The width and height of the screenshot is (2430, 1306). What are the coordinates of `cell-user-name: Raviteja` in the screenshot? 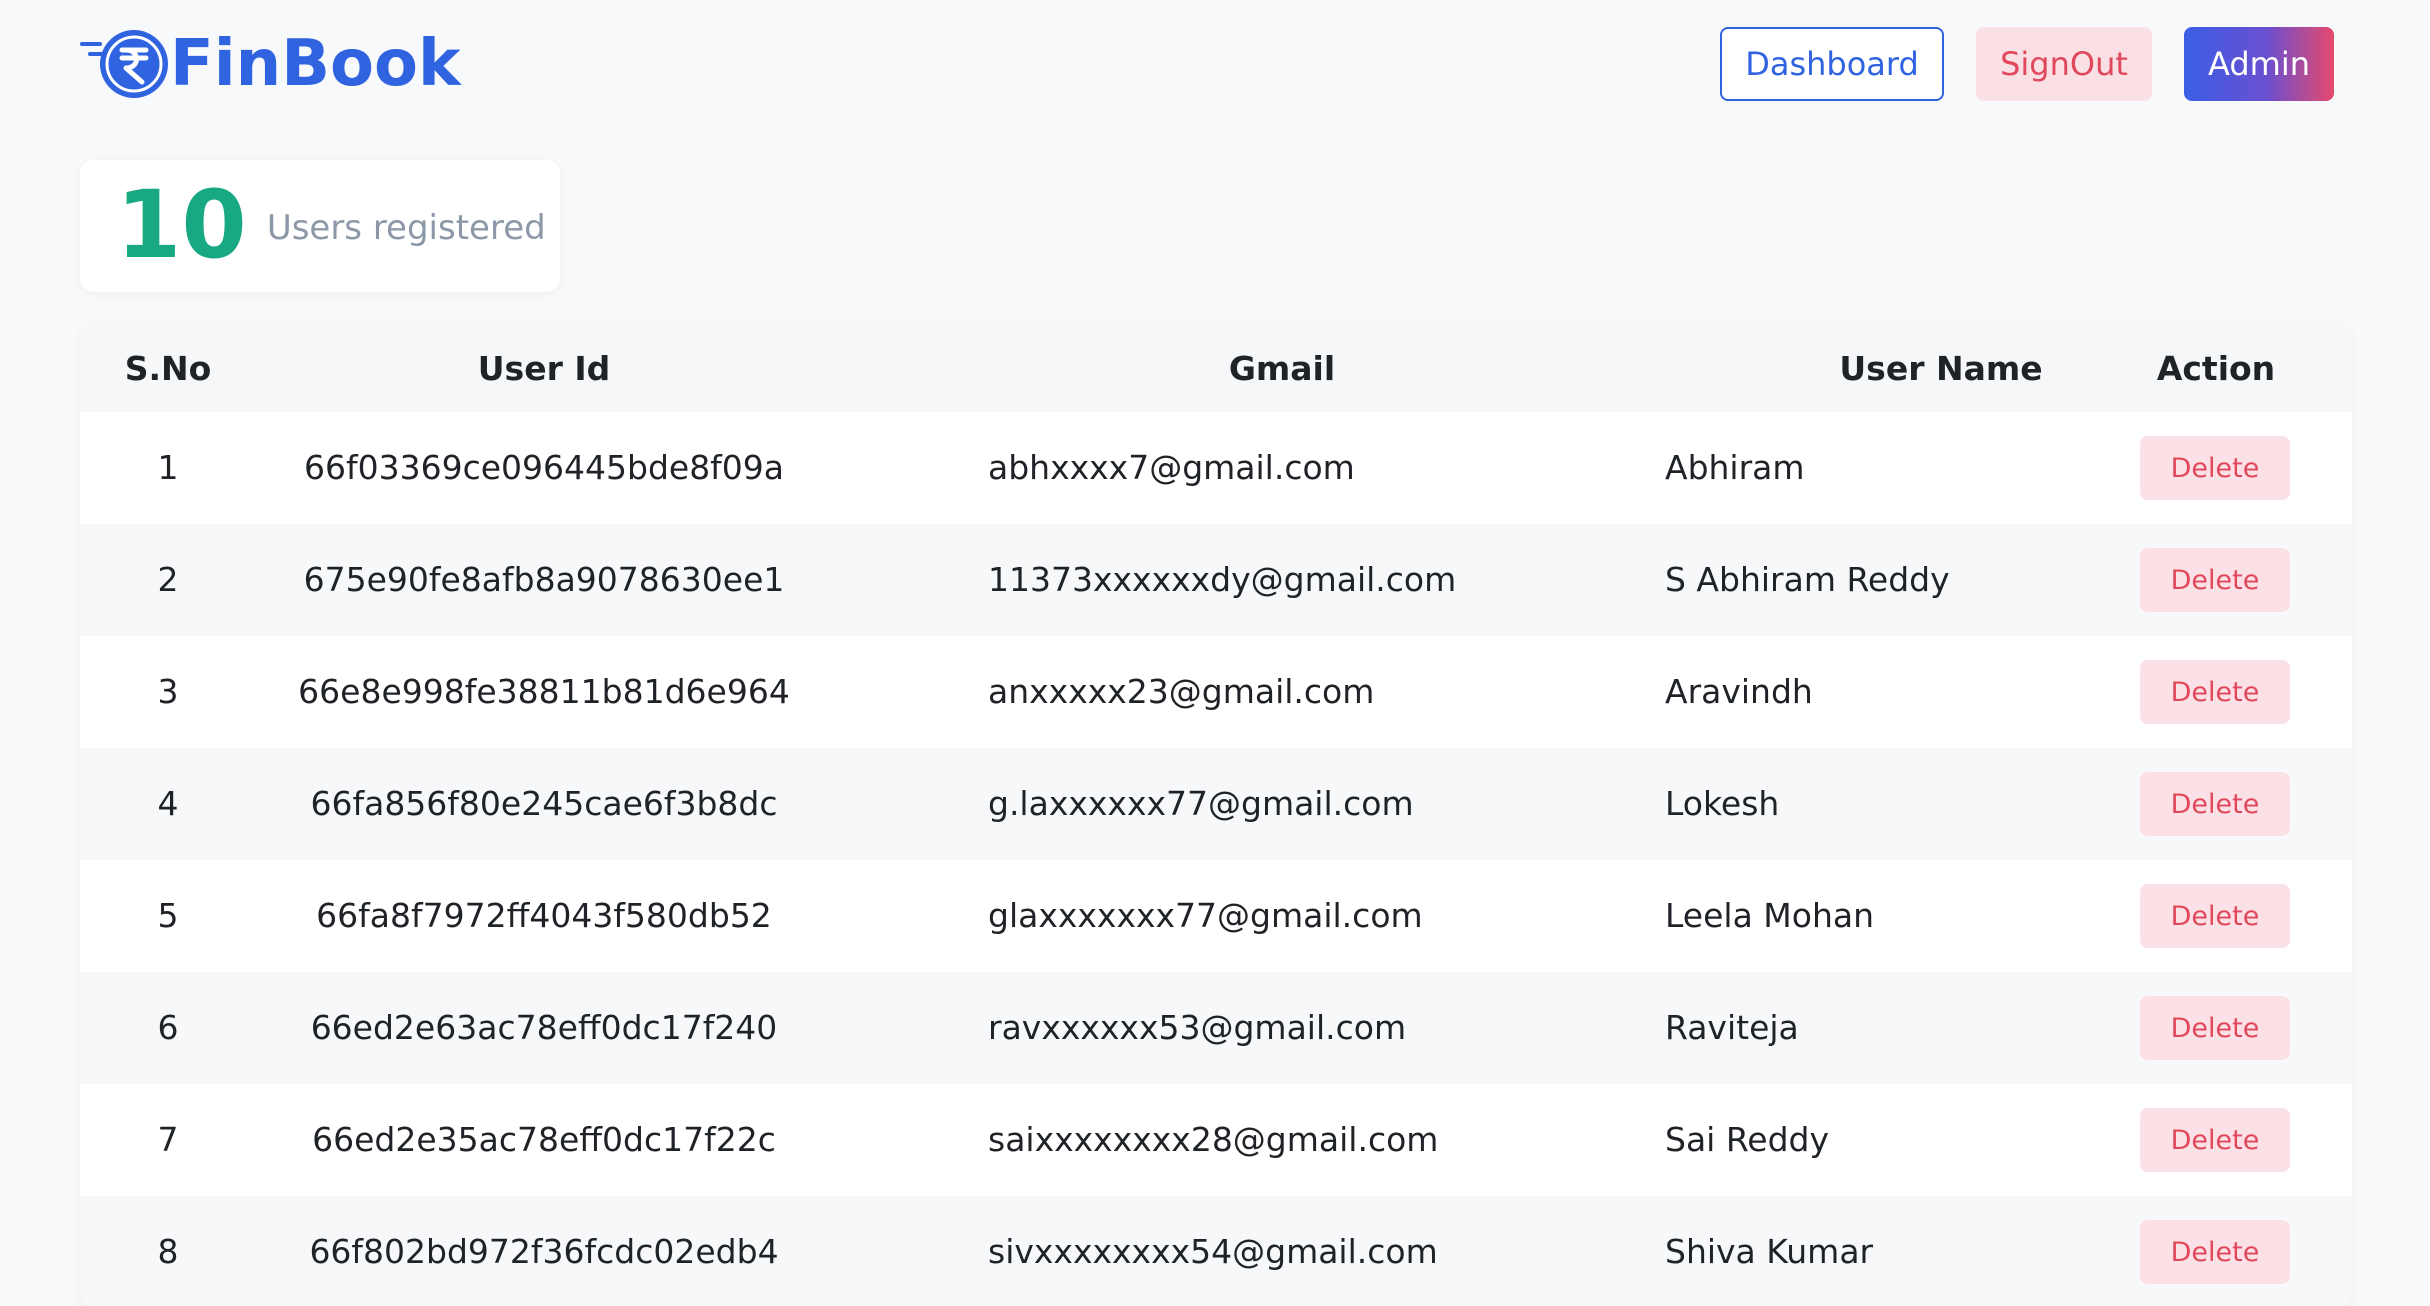 It's located at (1732, 1027).